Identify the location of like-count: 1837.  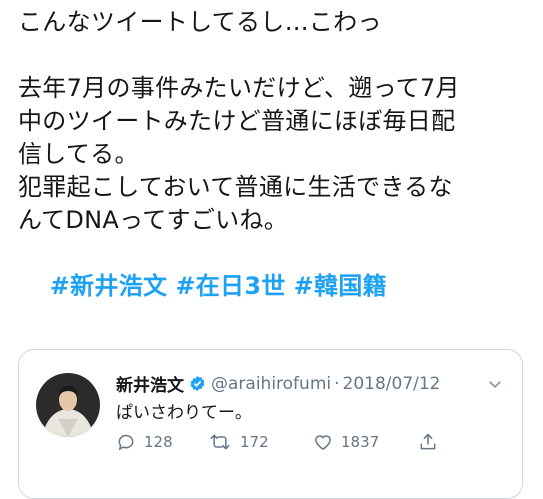
(360, 442).